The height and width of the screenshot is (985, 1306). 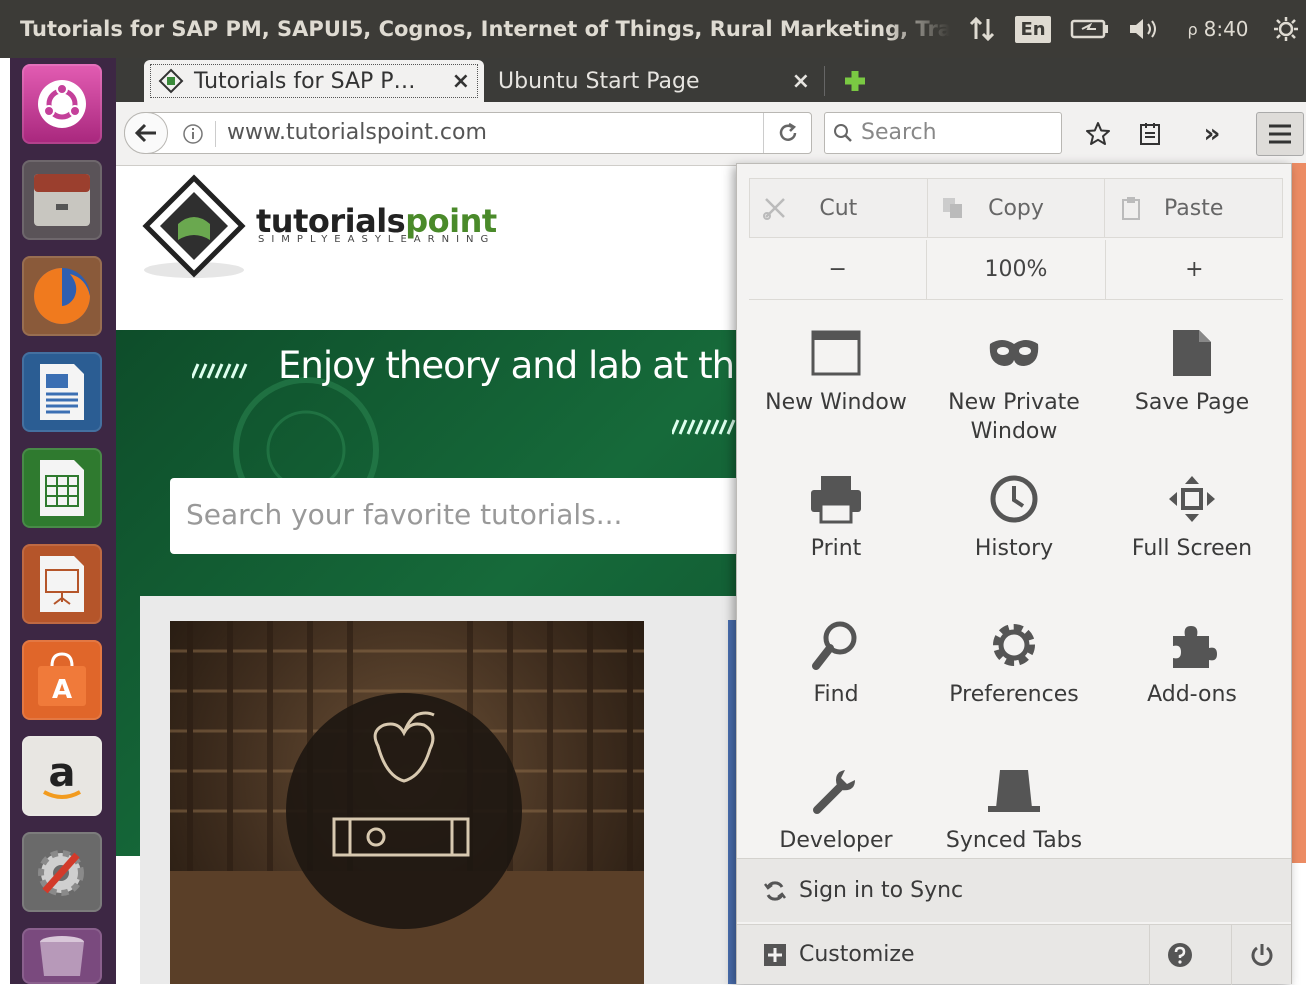 I want to click on printer-icon, so click(x=836, y=499).